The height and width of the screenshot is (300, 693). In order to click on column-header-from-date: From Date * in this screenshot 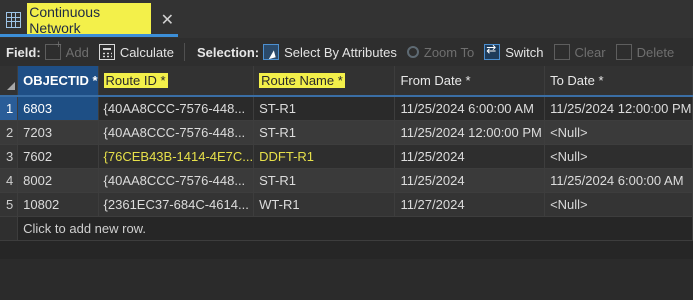, I will do `click(470, 81)`.